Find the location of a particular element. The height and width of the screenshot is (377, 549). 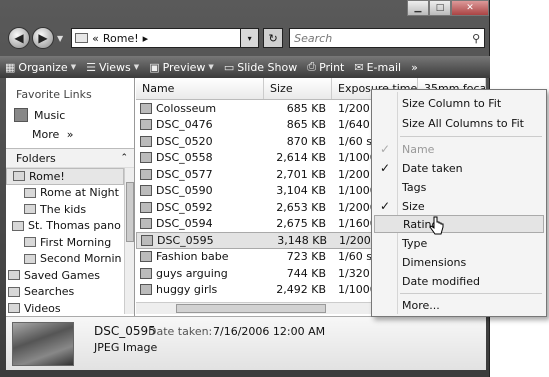

file-name-cell: Fashion babe is located at coordinates (200, 256).